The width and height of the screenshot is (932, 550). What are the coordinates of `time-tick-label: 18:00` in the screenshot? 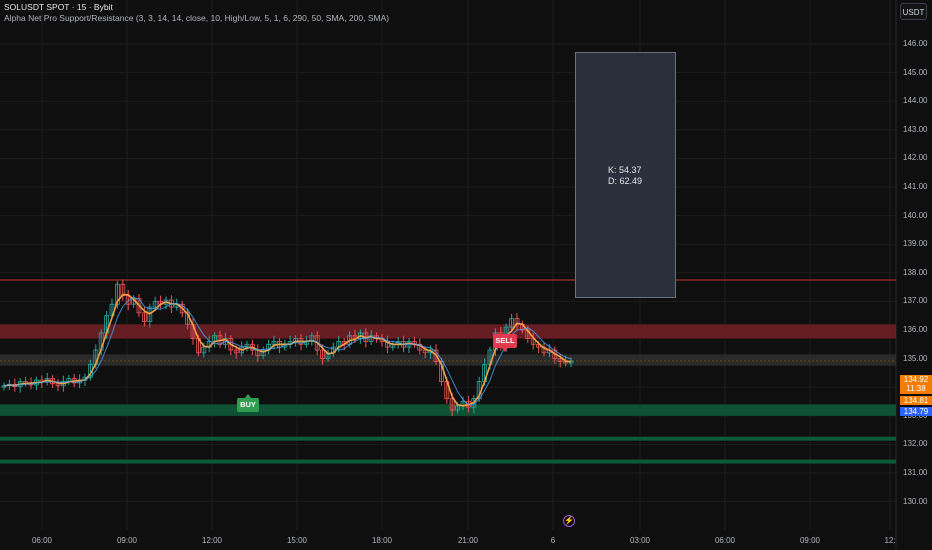 It's located at (382, 540).